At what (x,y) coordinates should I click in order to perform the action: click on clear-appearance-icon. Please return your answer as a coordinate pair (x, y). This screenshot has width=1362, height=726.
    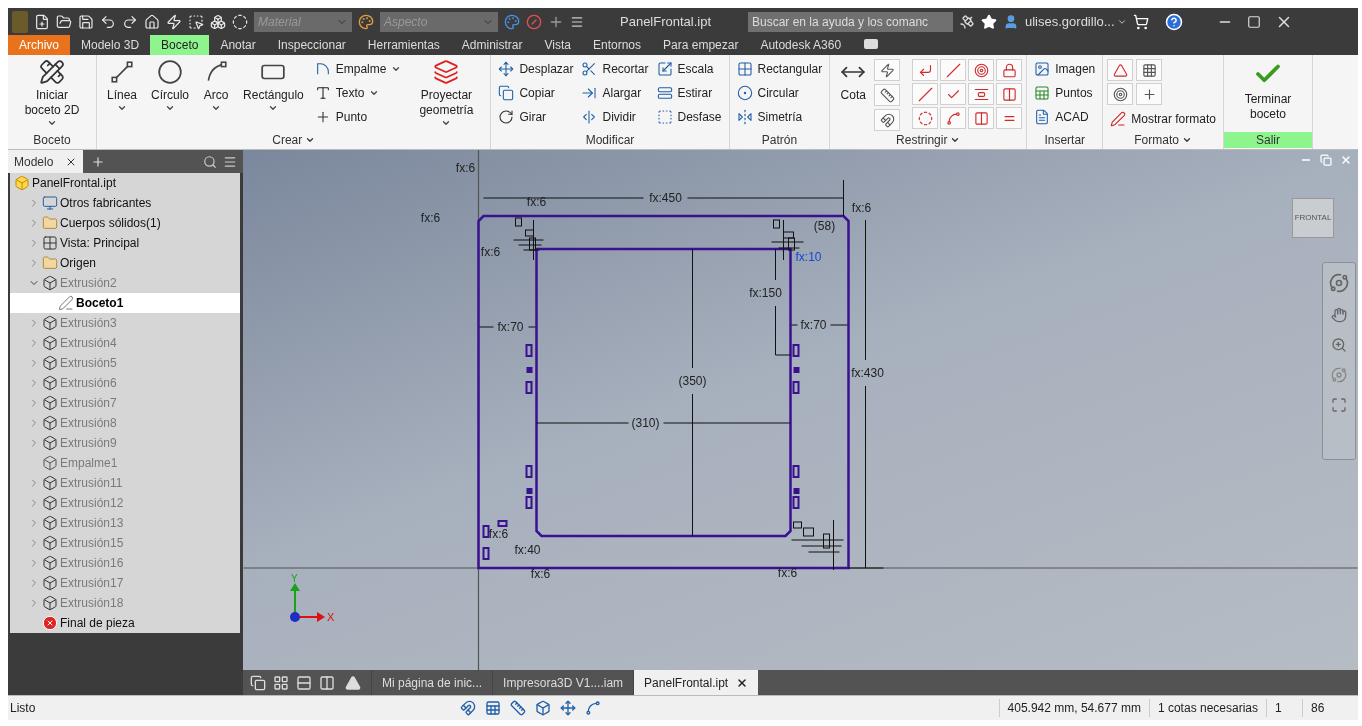
    Looking at the image, I should click on (534, 21).